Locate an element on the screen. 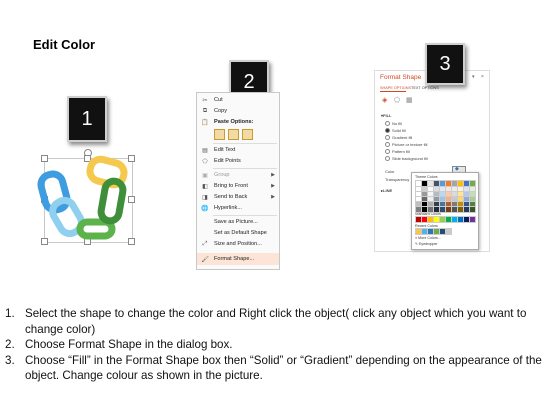 This screenshot has width=560, height=420. menu-item-send-to-back: ◨ Send to Back ▶ is located at coordinates (238, 197).